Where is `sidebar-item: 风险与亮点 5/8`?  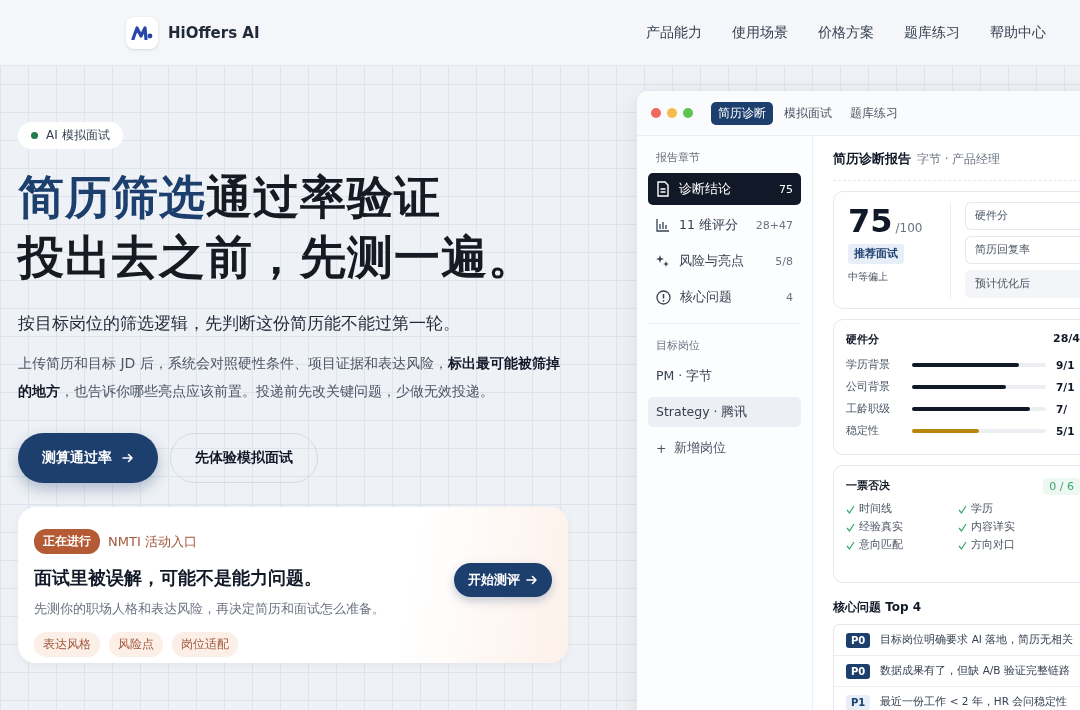 sidebar-item: 风险与亮点 5/8 is located at coordinates (724, 261).